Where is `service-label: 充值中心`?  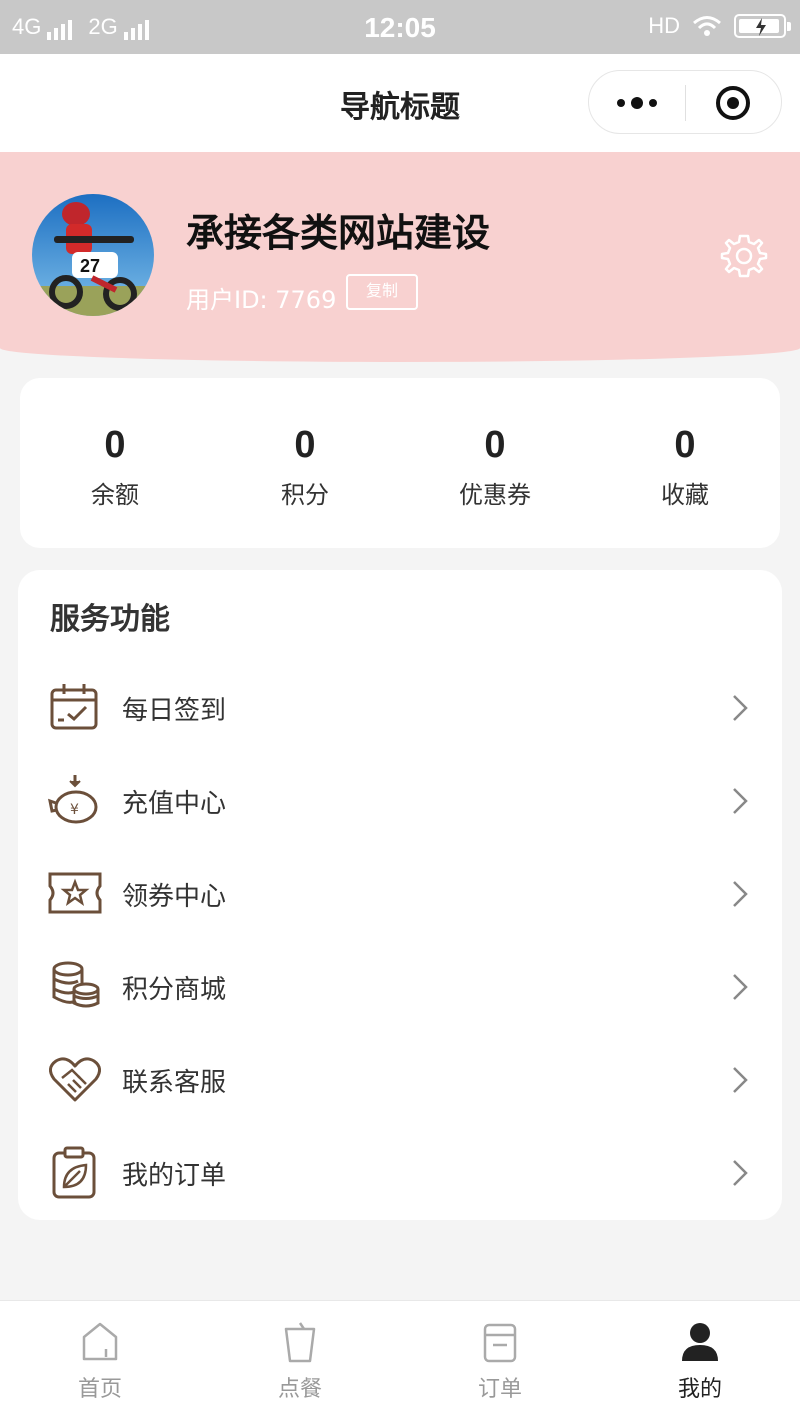 service-label: 充值中心 is located at coordinates (174, 804).